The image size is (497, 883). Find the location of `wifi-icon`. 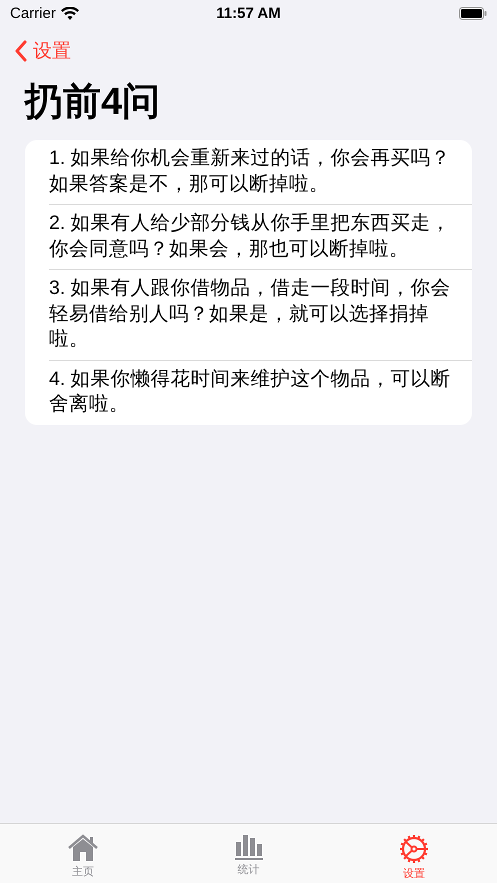

wifi-icon is located at coordinates (69, 13).